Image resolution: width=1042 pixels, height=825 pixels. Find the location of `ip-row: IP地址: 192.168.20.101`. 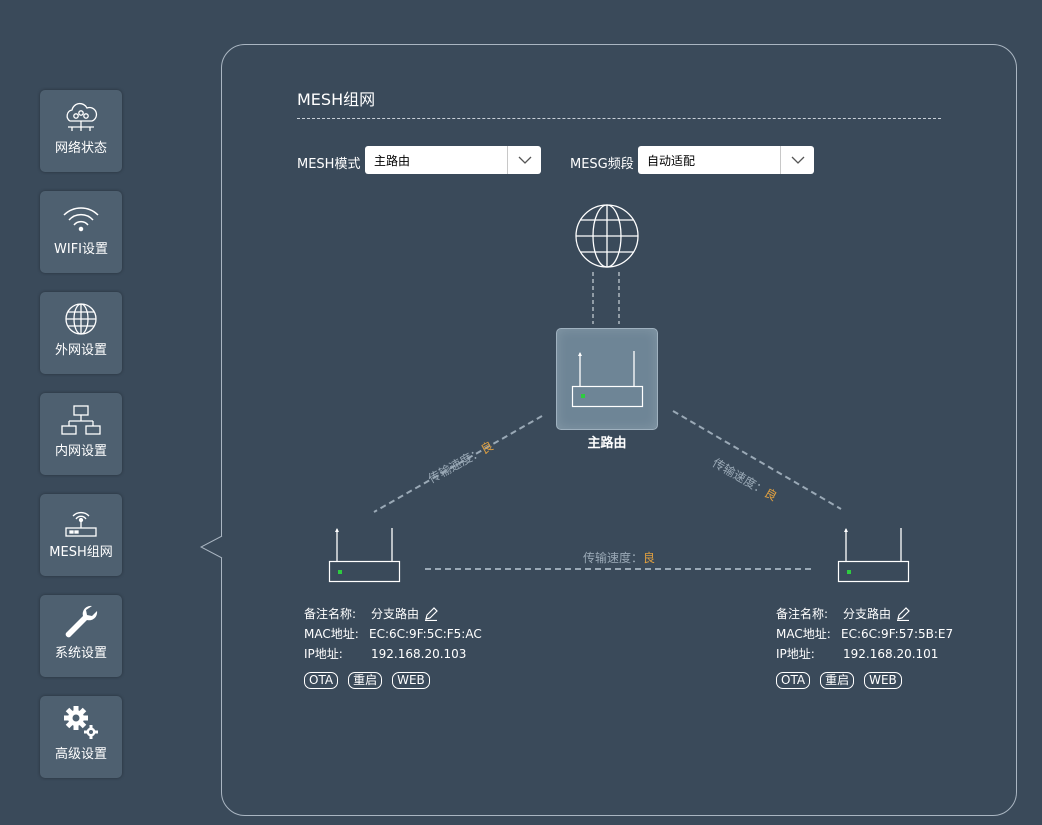

ip-row: IP地址: 192.168.20.101 is located at coordinates (864, 654).